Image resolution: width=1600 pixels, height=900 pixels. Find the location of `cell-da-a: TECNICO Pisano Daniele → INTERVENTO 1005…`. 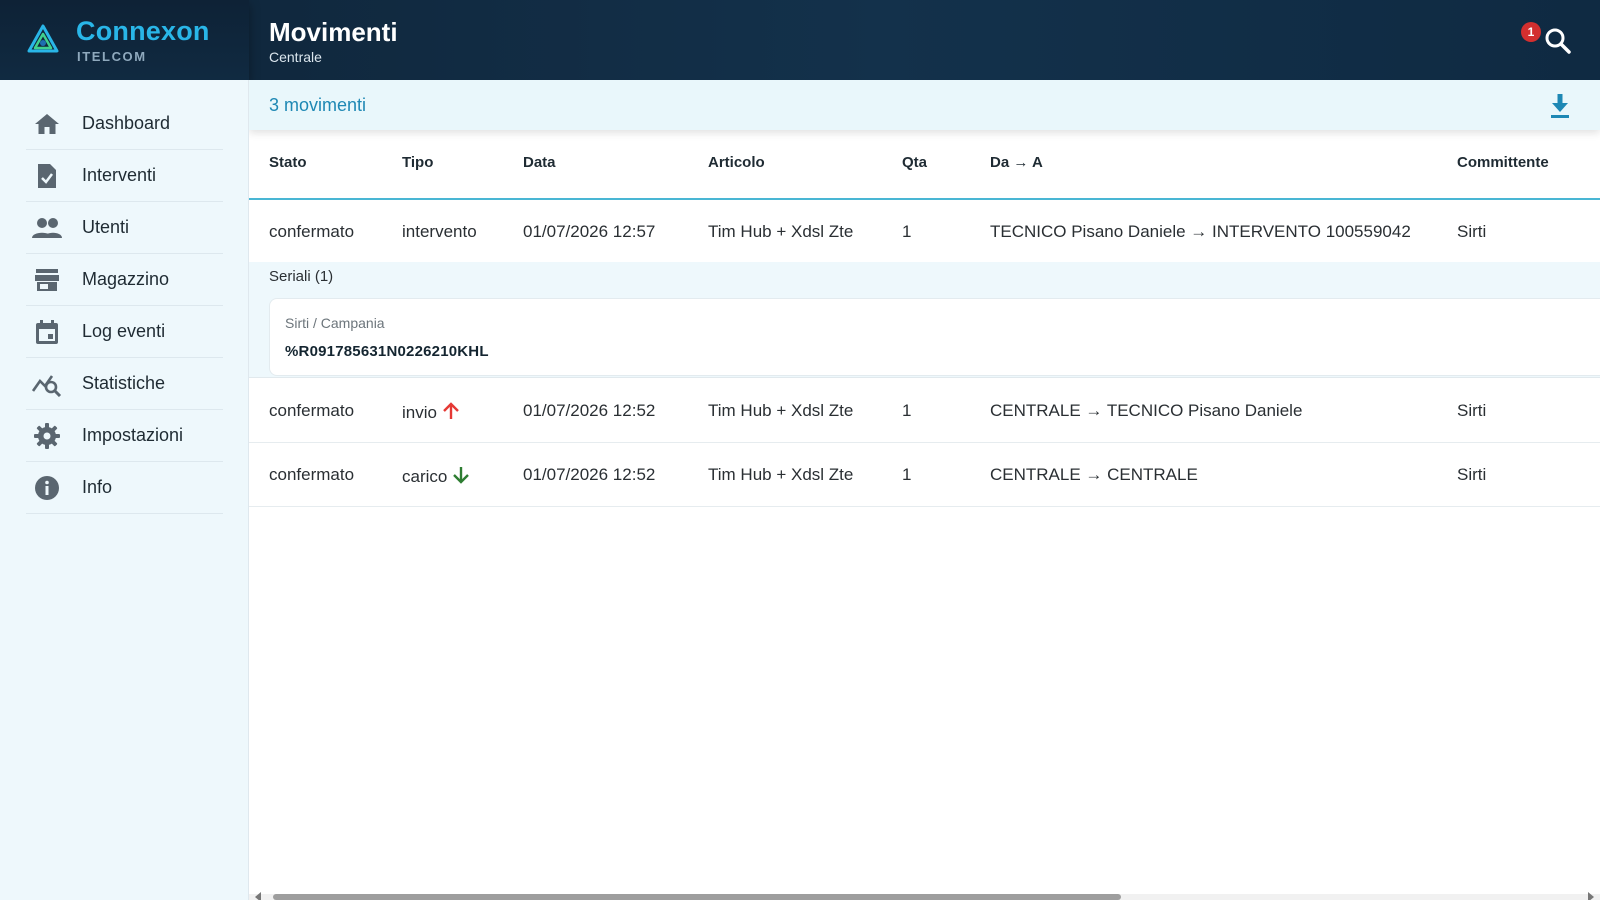

cell-da-a: TECNICO Pisano Daniele → INTERVENTO 1005… is located at coordinates (1200, 231).